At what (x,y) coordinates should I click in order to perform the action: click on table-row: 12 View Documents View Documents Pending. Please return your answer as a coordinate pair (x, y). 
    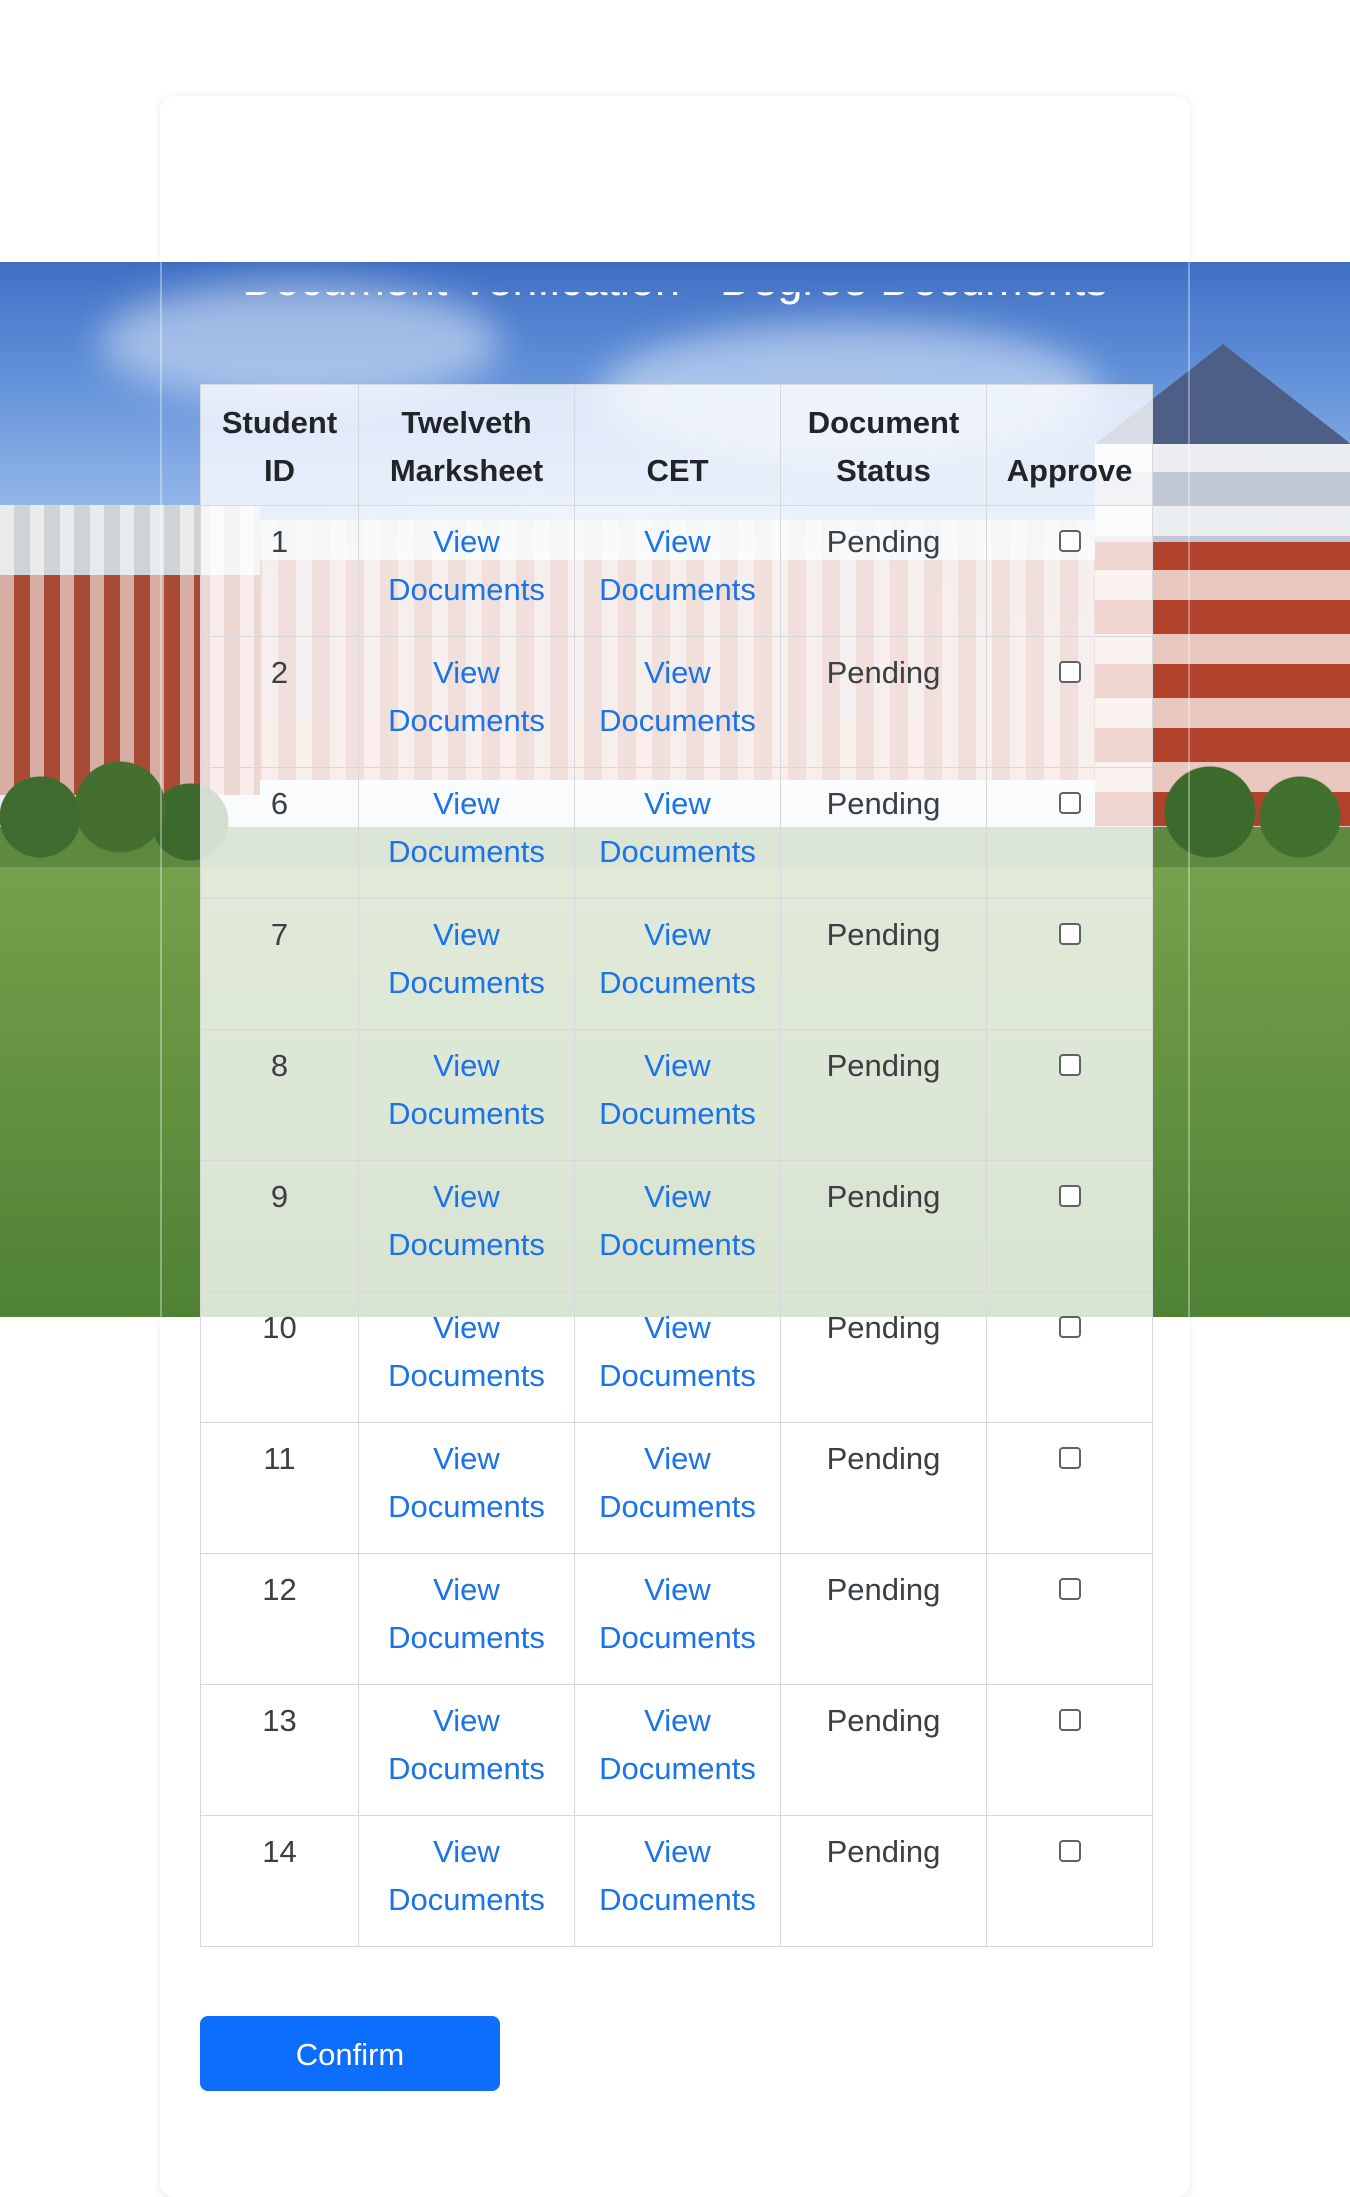
    Looking at the image, I should click on (676, 1619).